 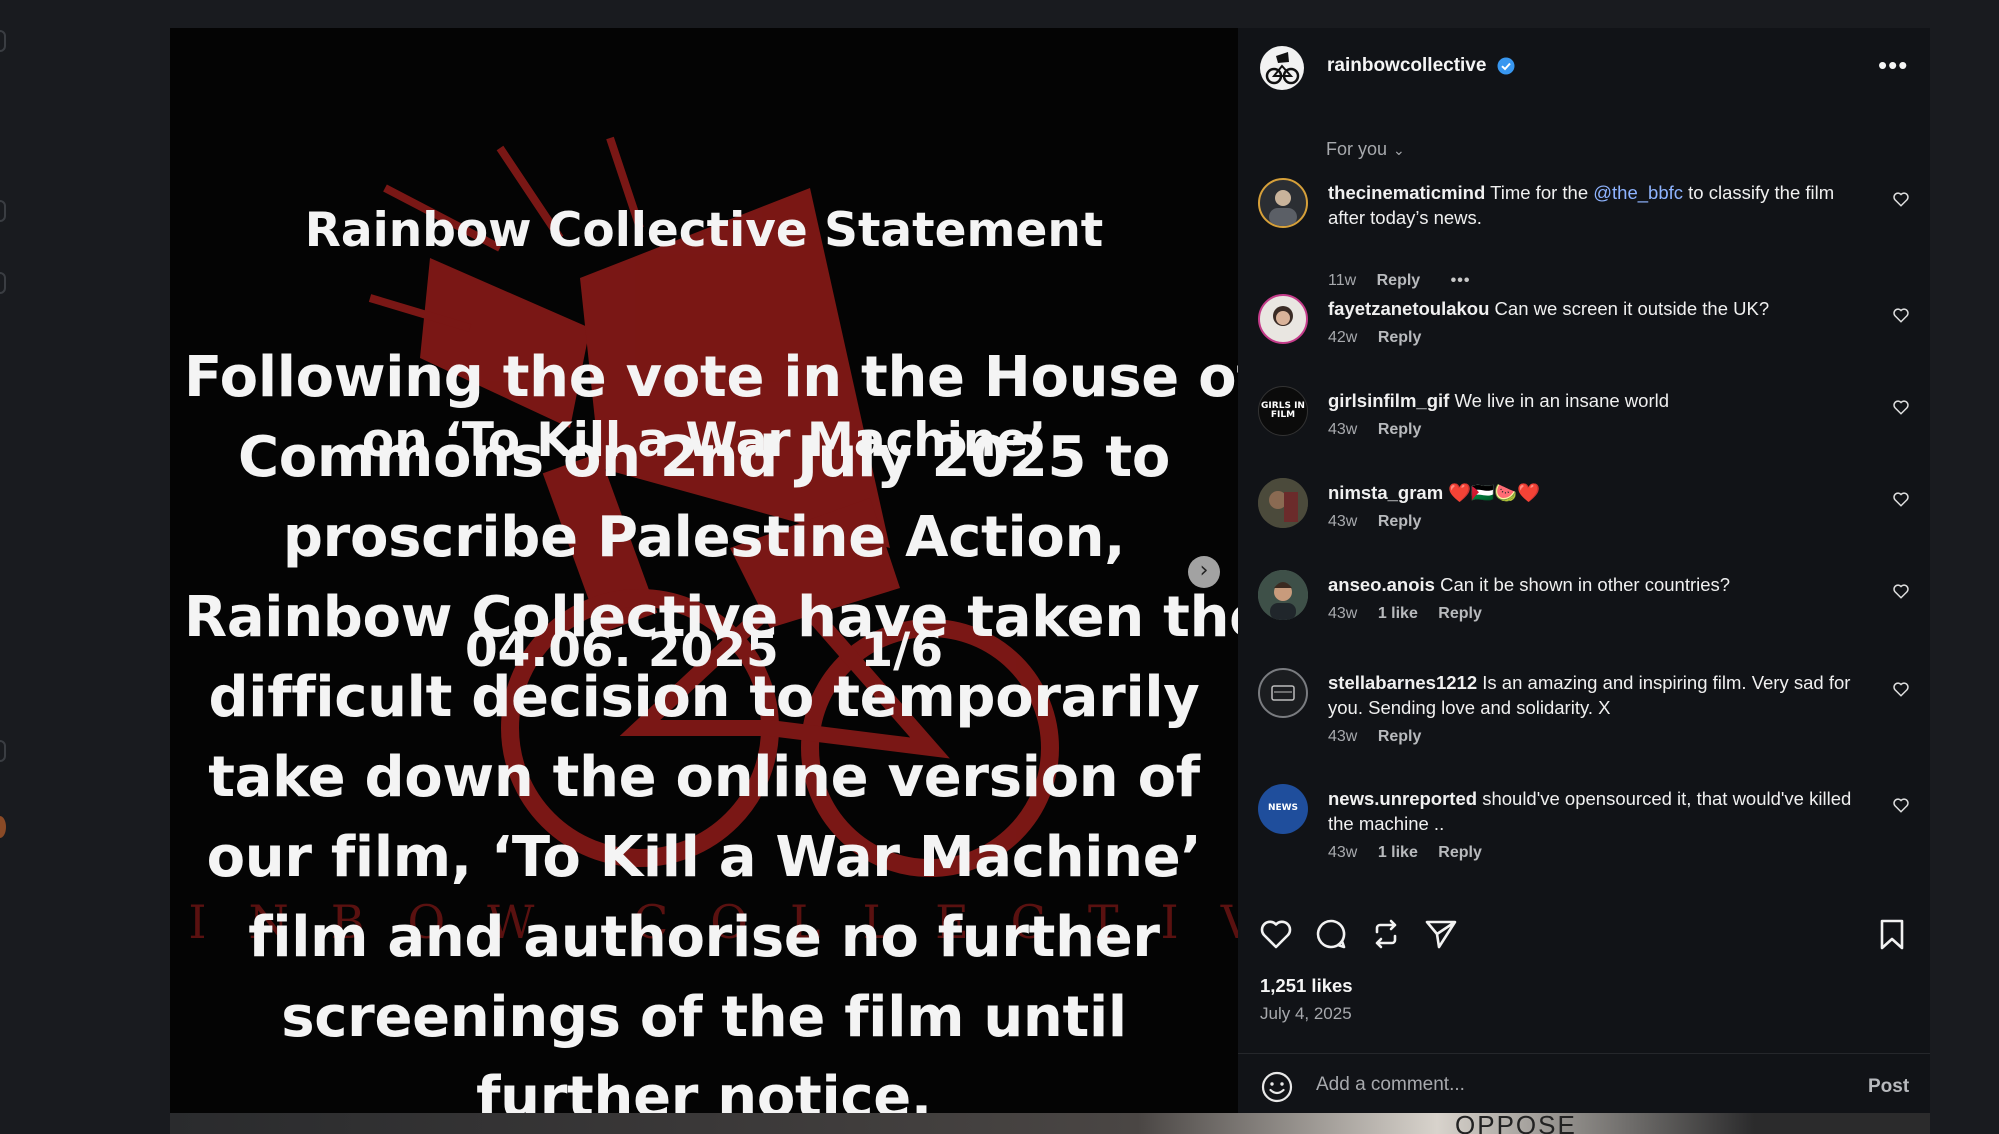 What do you see at coordinates (1632, 308) in the screenshot?
I see `comment-body: Can we screen it outside the UK?` at bounding box center [1632, 308].